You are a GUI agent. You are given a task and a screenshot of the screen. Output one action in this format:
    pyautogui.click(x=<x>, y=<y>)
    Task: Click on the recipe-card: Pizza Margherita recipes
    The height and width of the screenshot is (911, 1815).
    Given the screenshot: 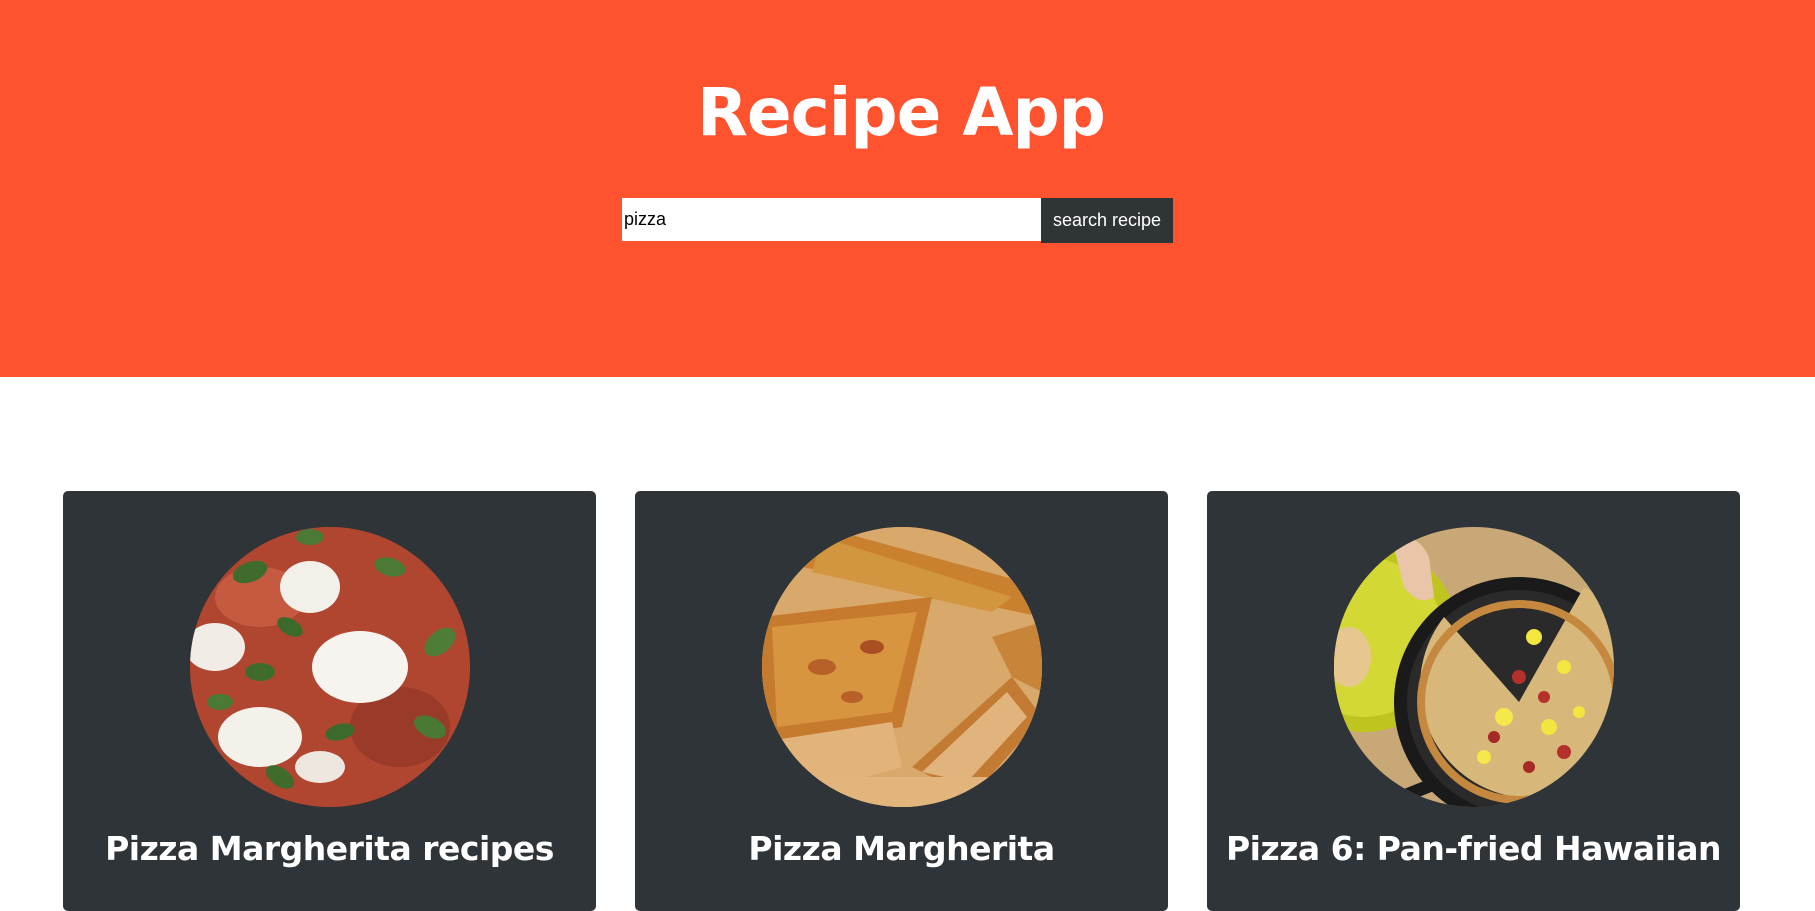 What is the action you would take?
    pyautogui.click(x=329, y=701)
    